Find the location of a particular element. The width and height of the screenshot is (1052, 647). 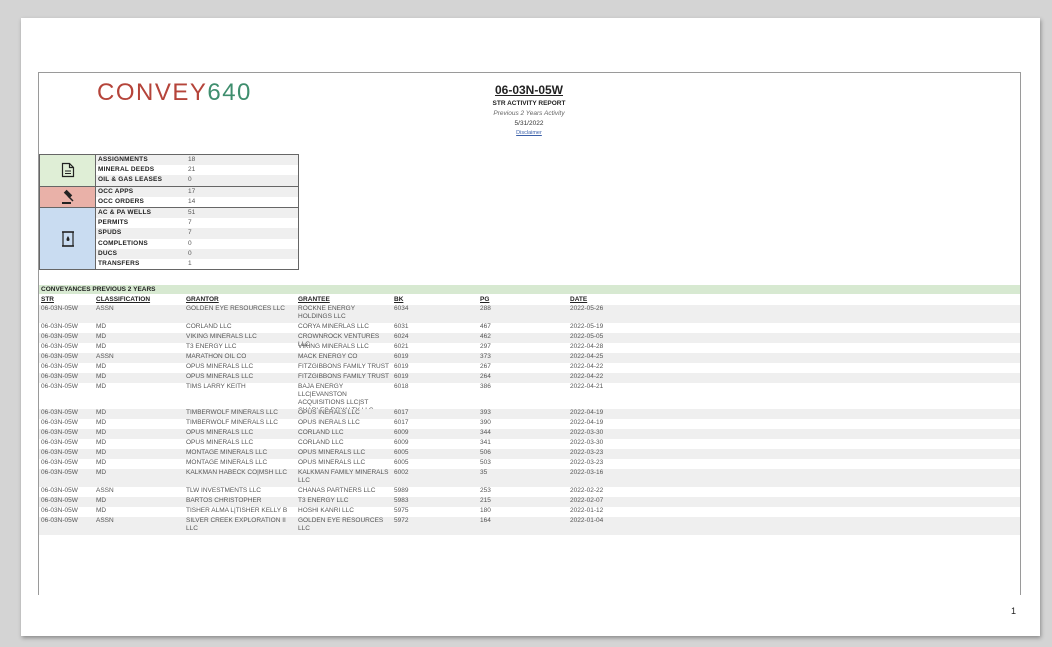

document-icon is located at coordinates (68, 170).